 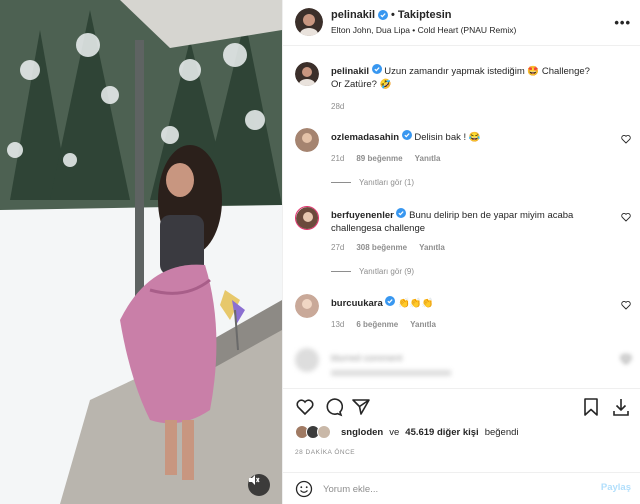 I want to click on comment-age: 13d, so click(x=338, y=324).